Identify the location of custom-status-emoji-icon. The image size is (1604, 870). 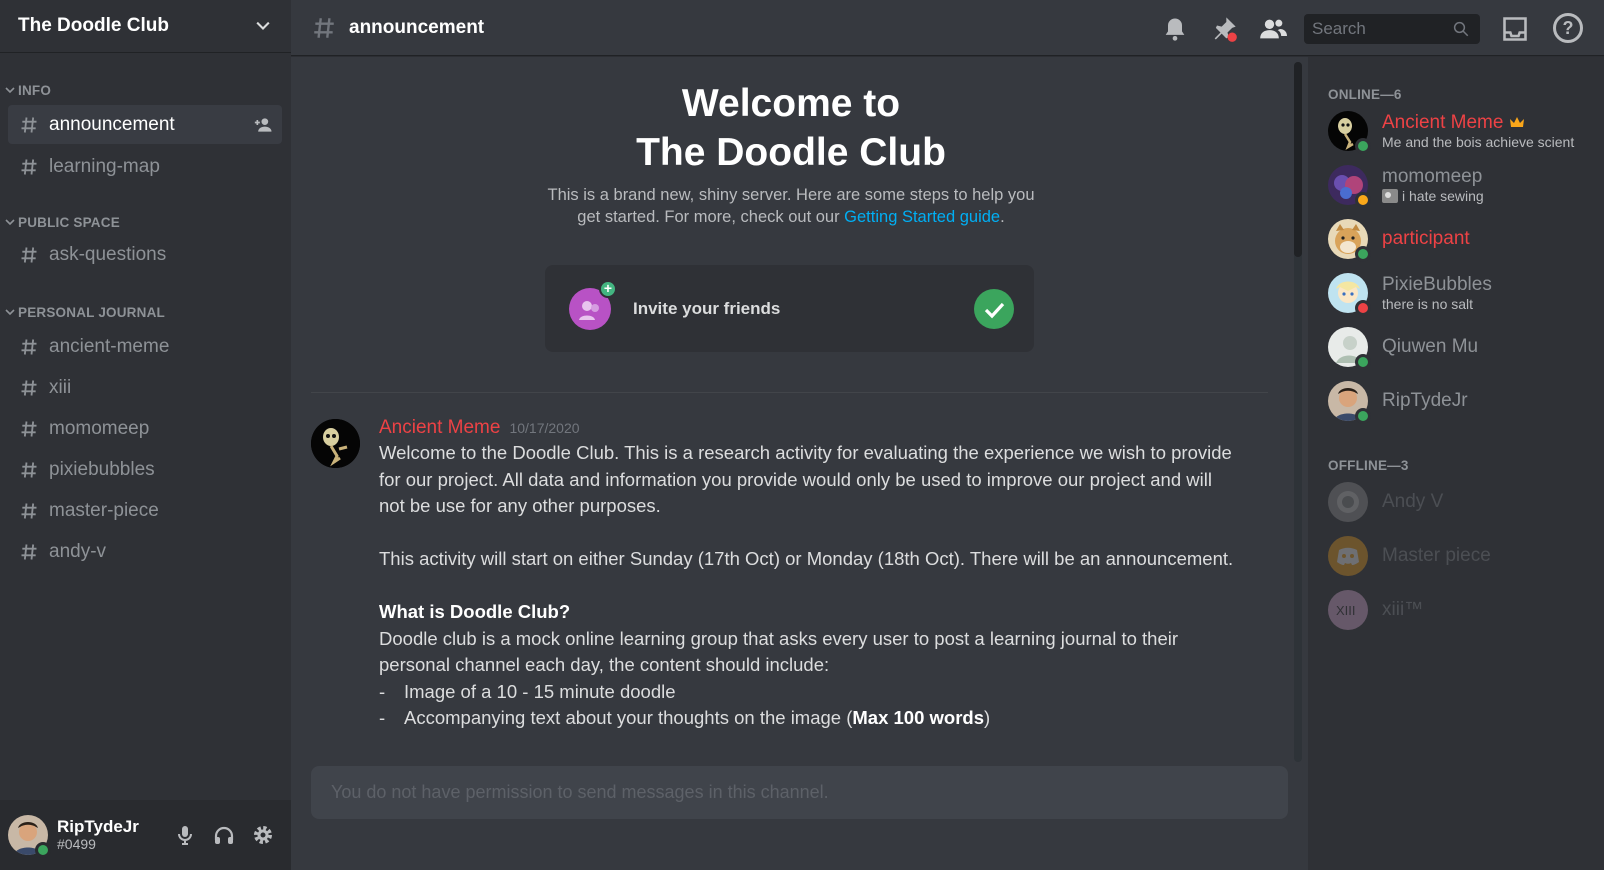
(1390, 196).